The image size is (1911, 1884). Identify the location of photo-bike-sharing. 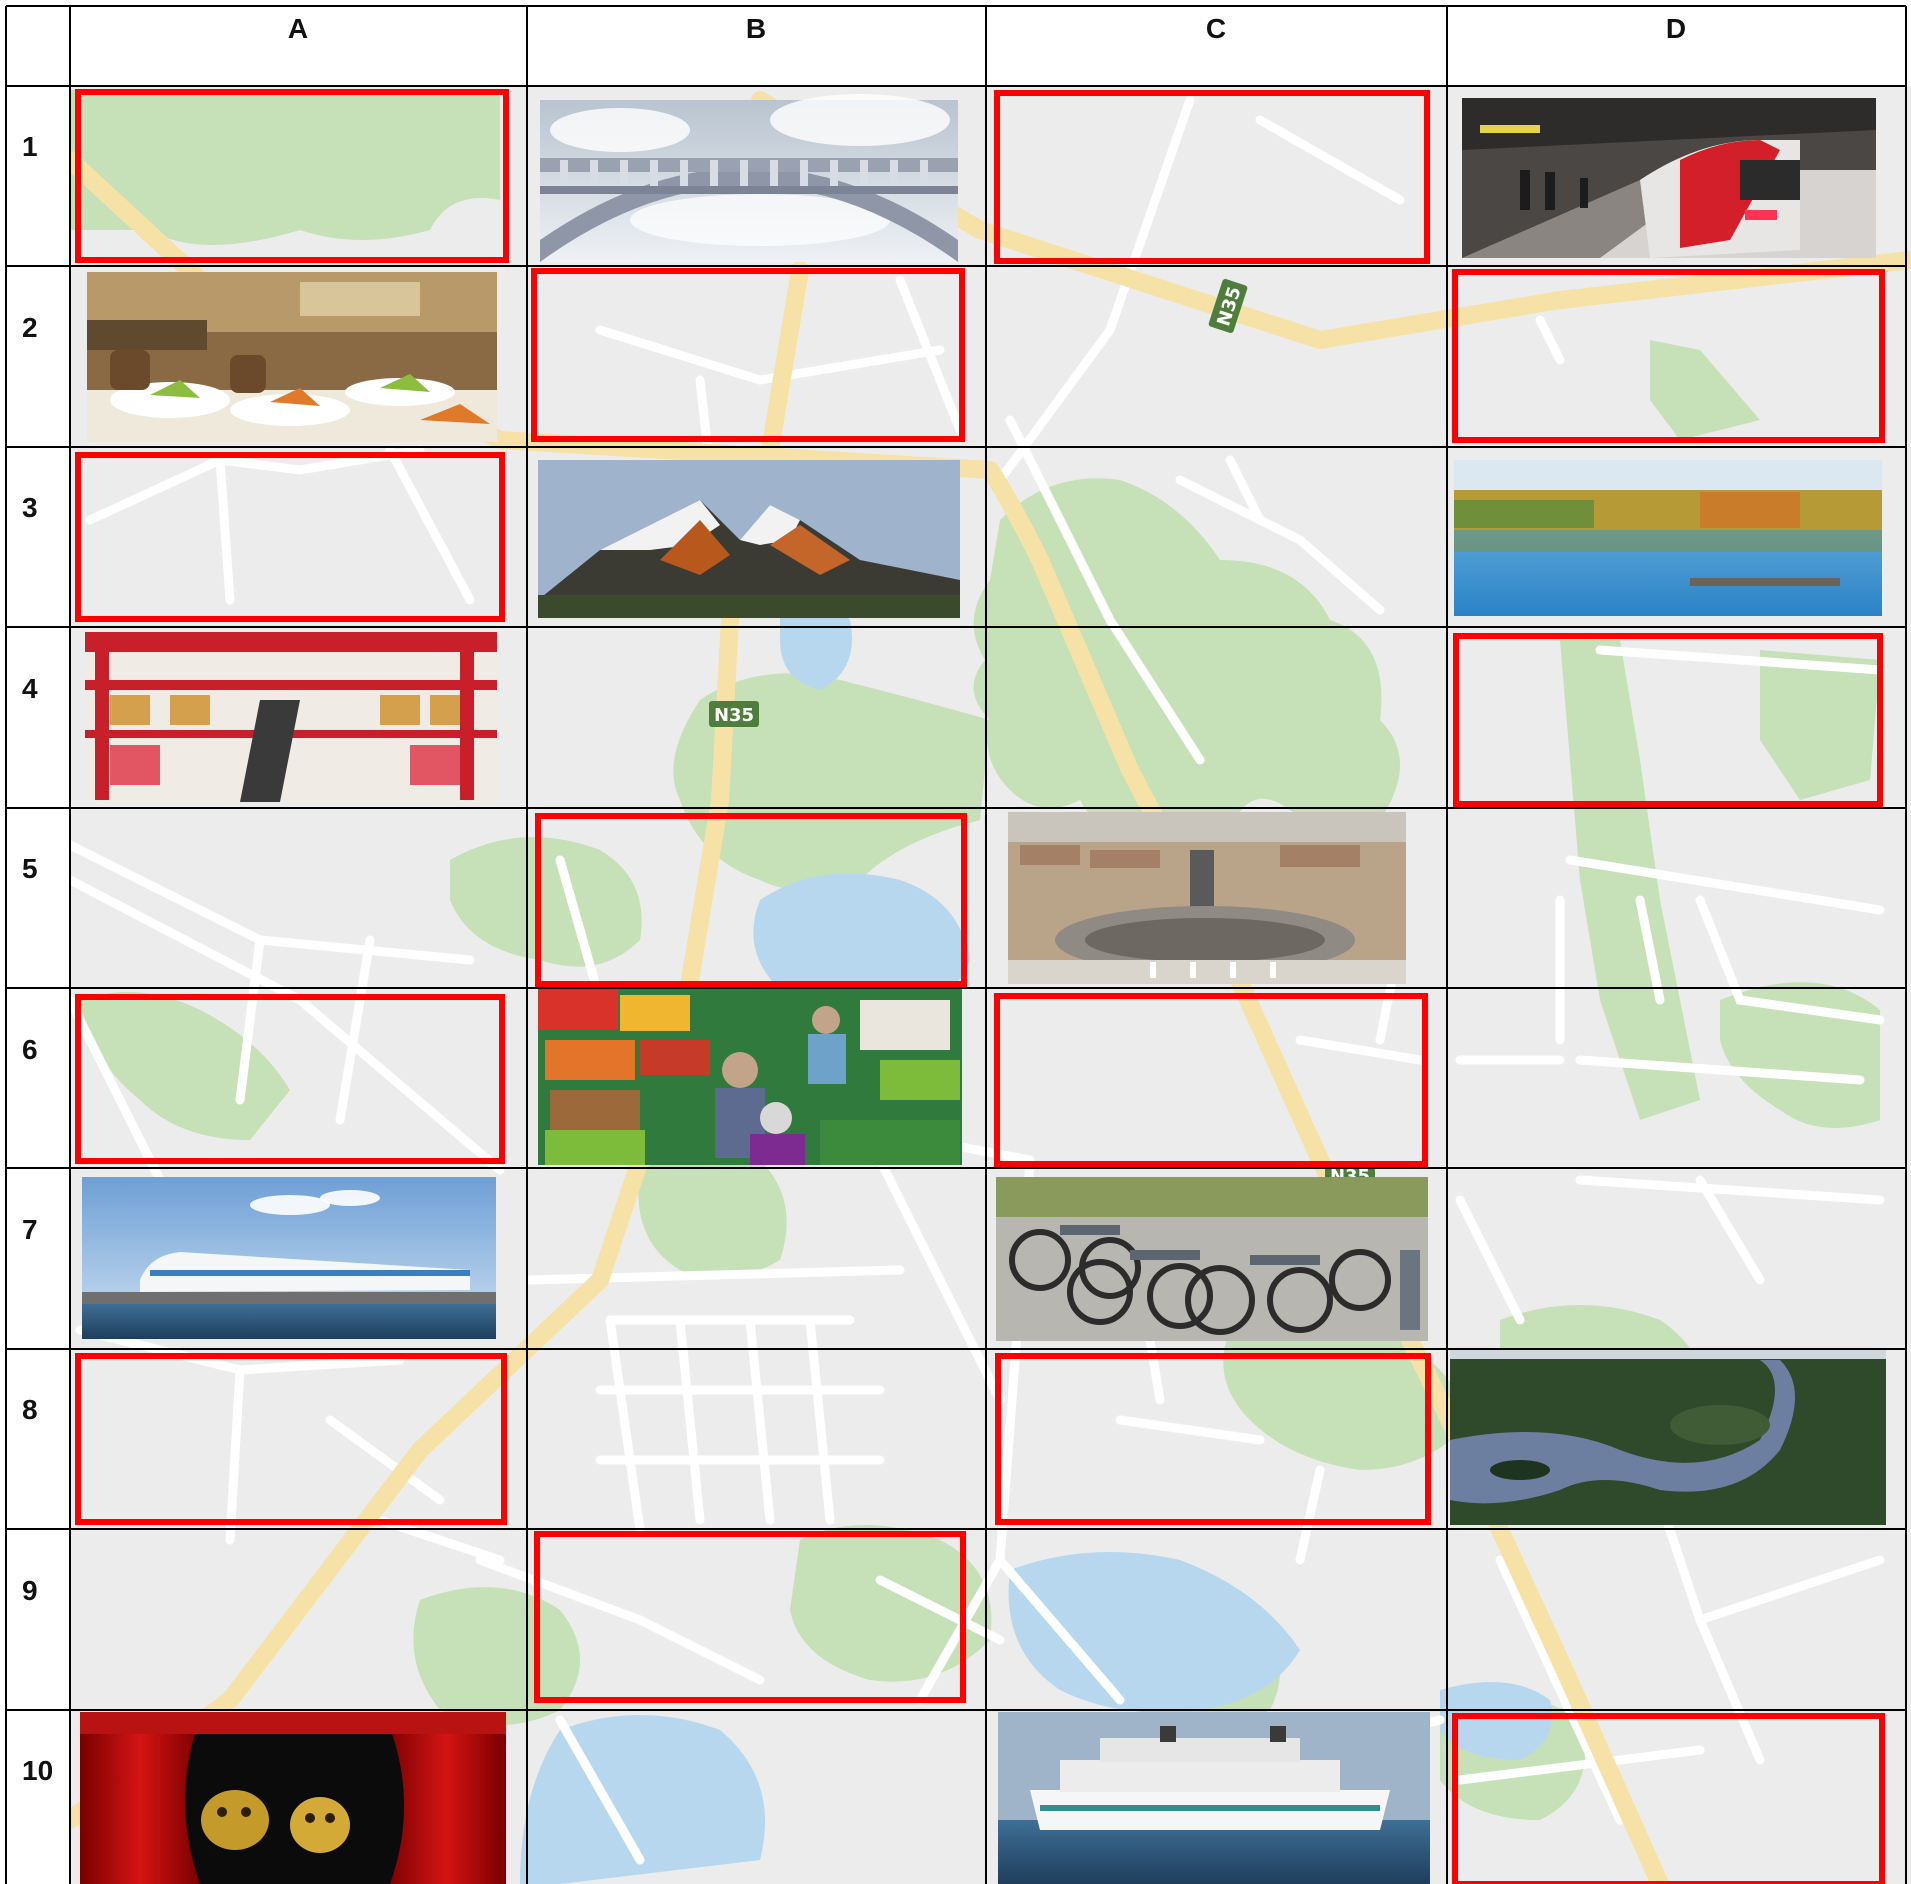
(1212, 1259).